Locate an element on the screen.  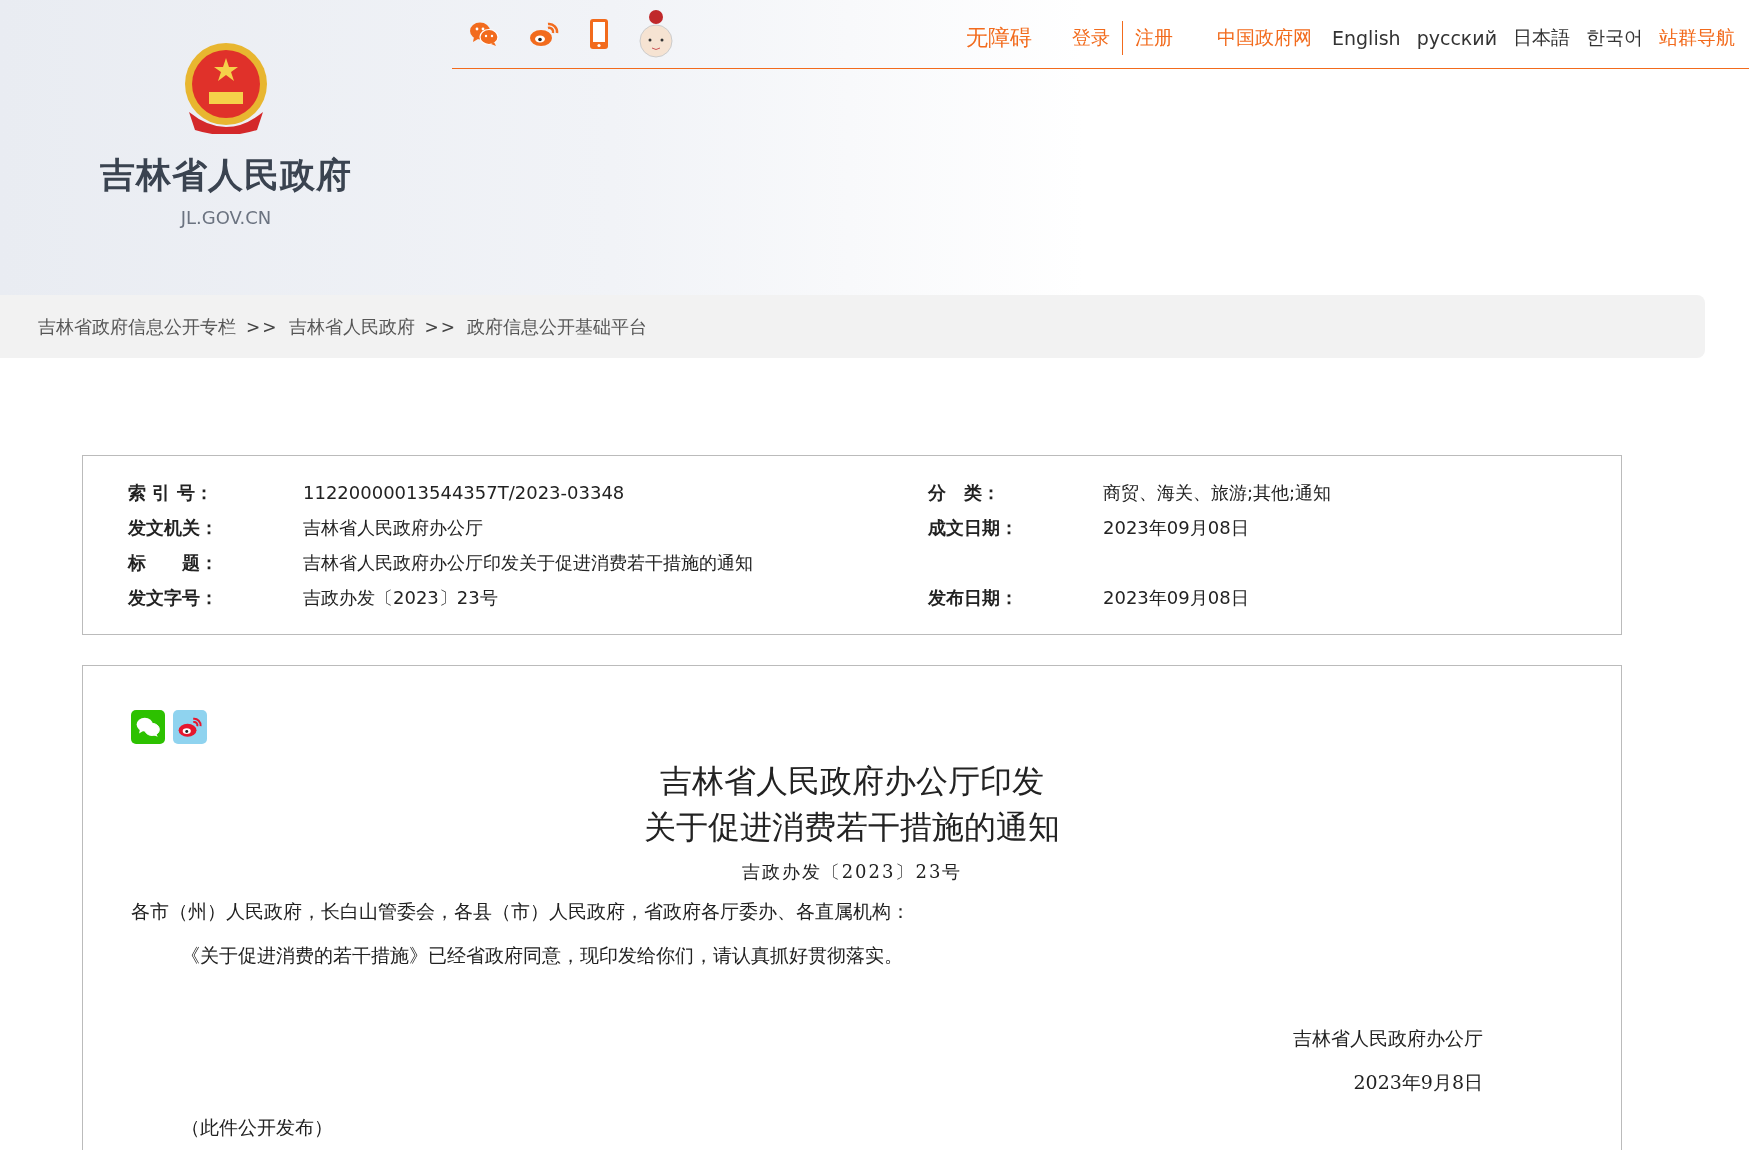
metadata-label: 发文字号： is located at coordinates (173, 598).